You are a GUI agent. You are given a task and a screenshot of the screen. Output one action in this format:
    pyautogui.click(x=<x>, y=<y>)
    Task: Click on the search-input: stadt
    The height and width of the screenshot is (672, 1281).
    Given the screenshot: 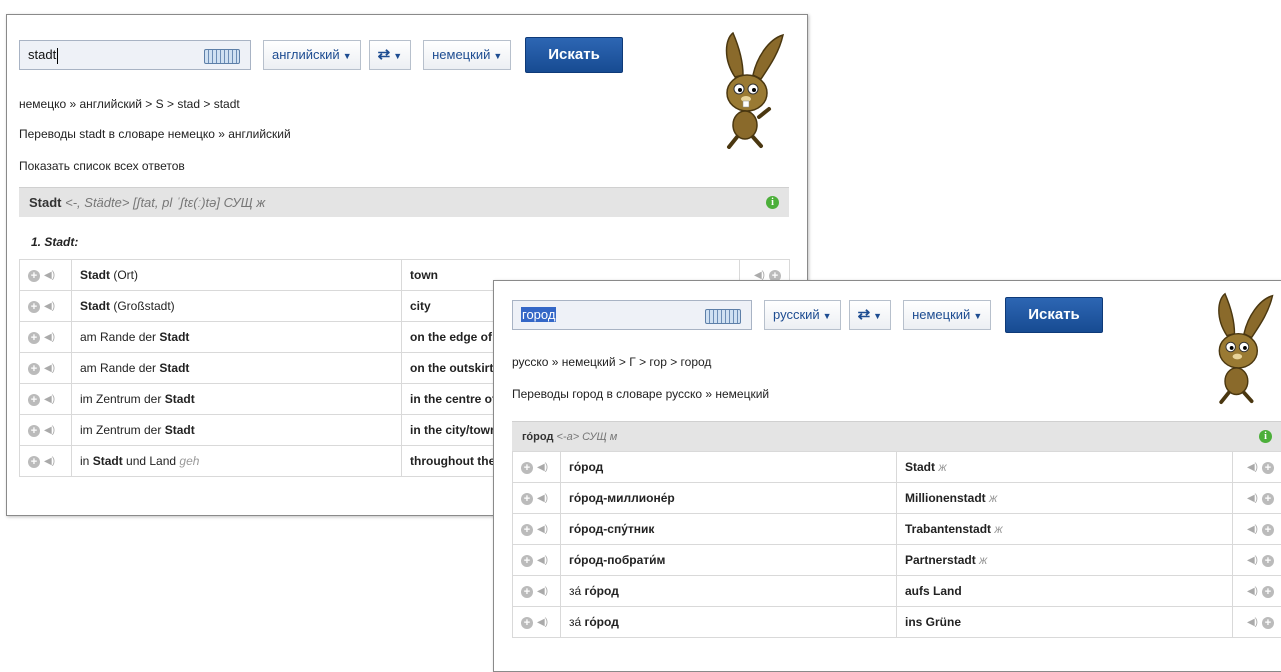 What is the action you would take?
    pyautogui.click(x=135, y=55)
    